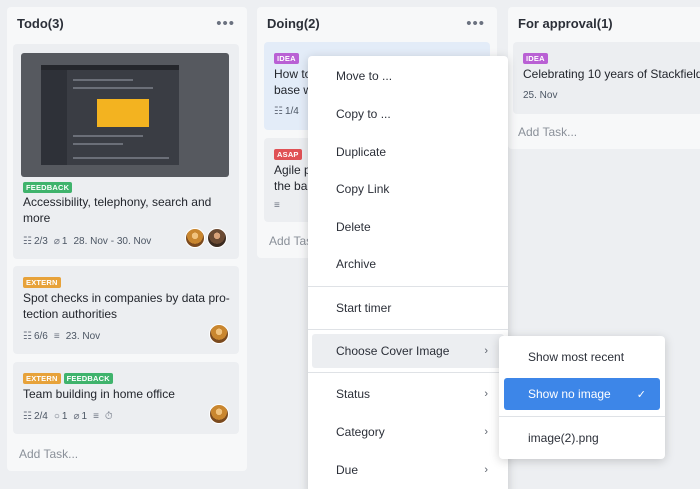 The image size is (700, 489). Describe the element at coordinates (364, 308) in the screenshot. I see `menu-item-label: Start timer` at that location.